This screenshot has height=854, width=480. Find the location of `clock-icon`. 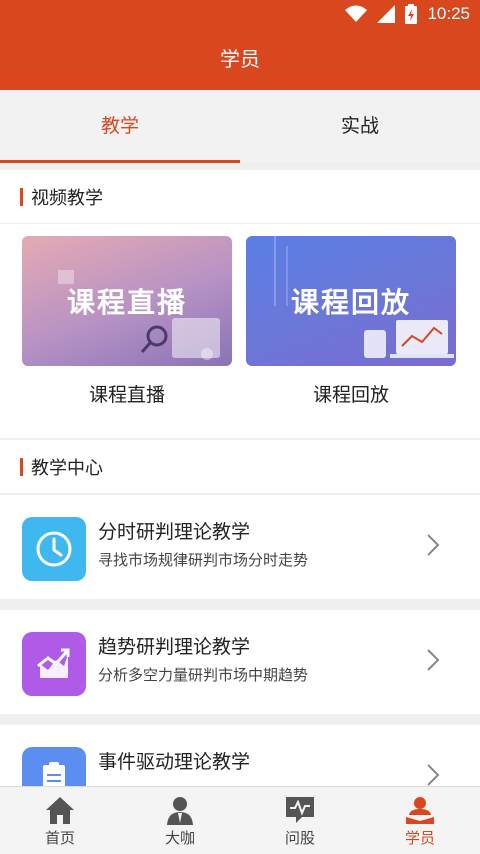

clock-icon is located at coordinates (54, 549).